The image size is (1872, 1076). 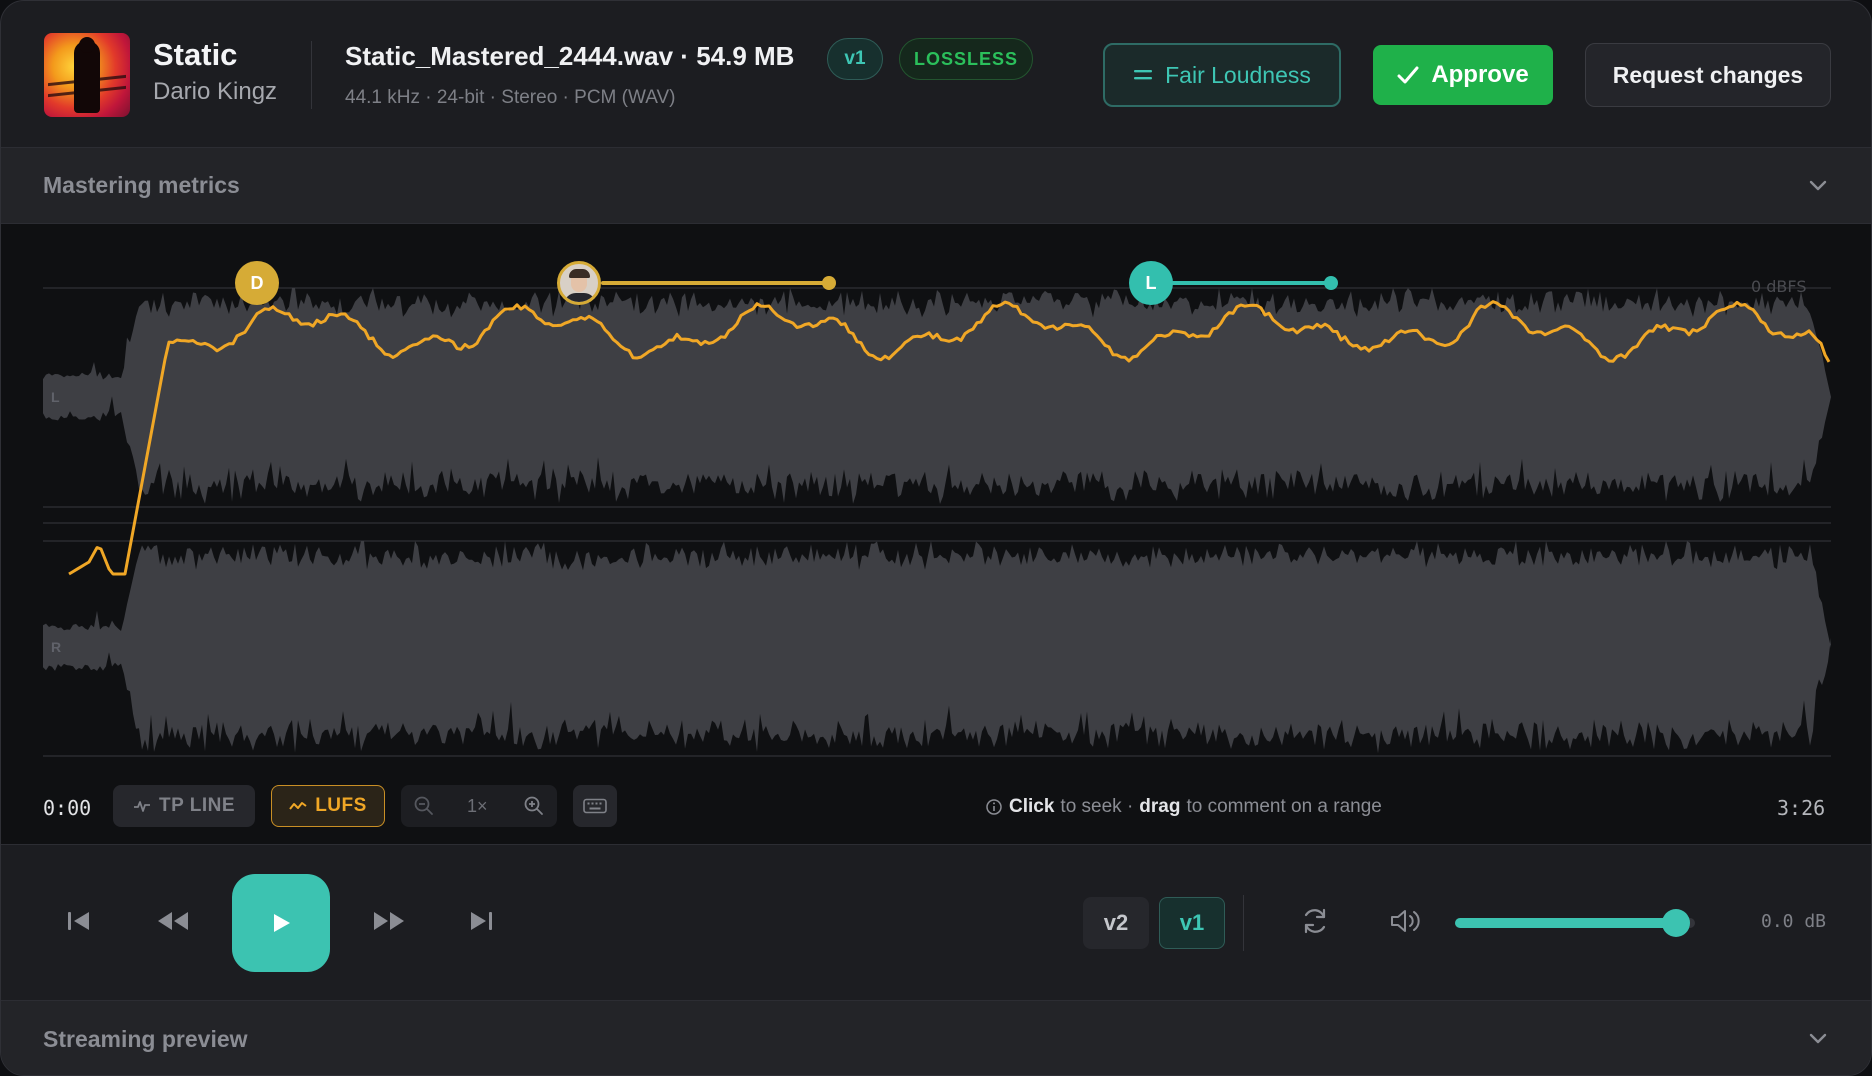 What do you see at coordinates (1160, 806) in the screenshot?
I see `hint-drag: drag` at bounding box center [1160, 806].